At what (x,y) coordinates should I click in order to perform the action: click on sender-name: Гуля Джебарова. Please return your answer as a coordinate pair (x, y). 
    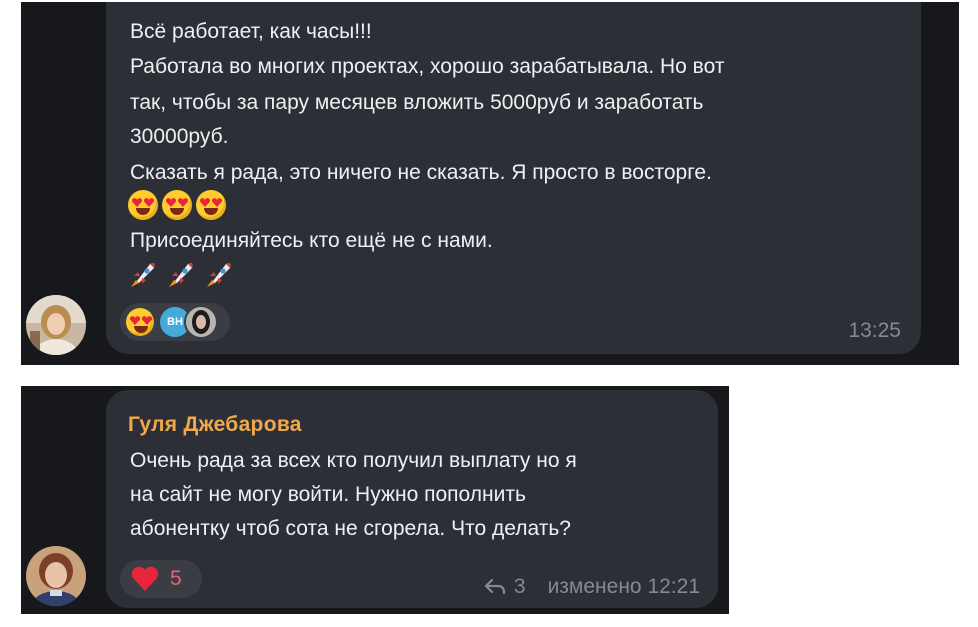
    Looking at the image, I should click on (215, 425).